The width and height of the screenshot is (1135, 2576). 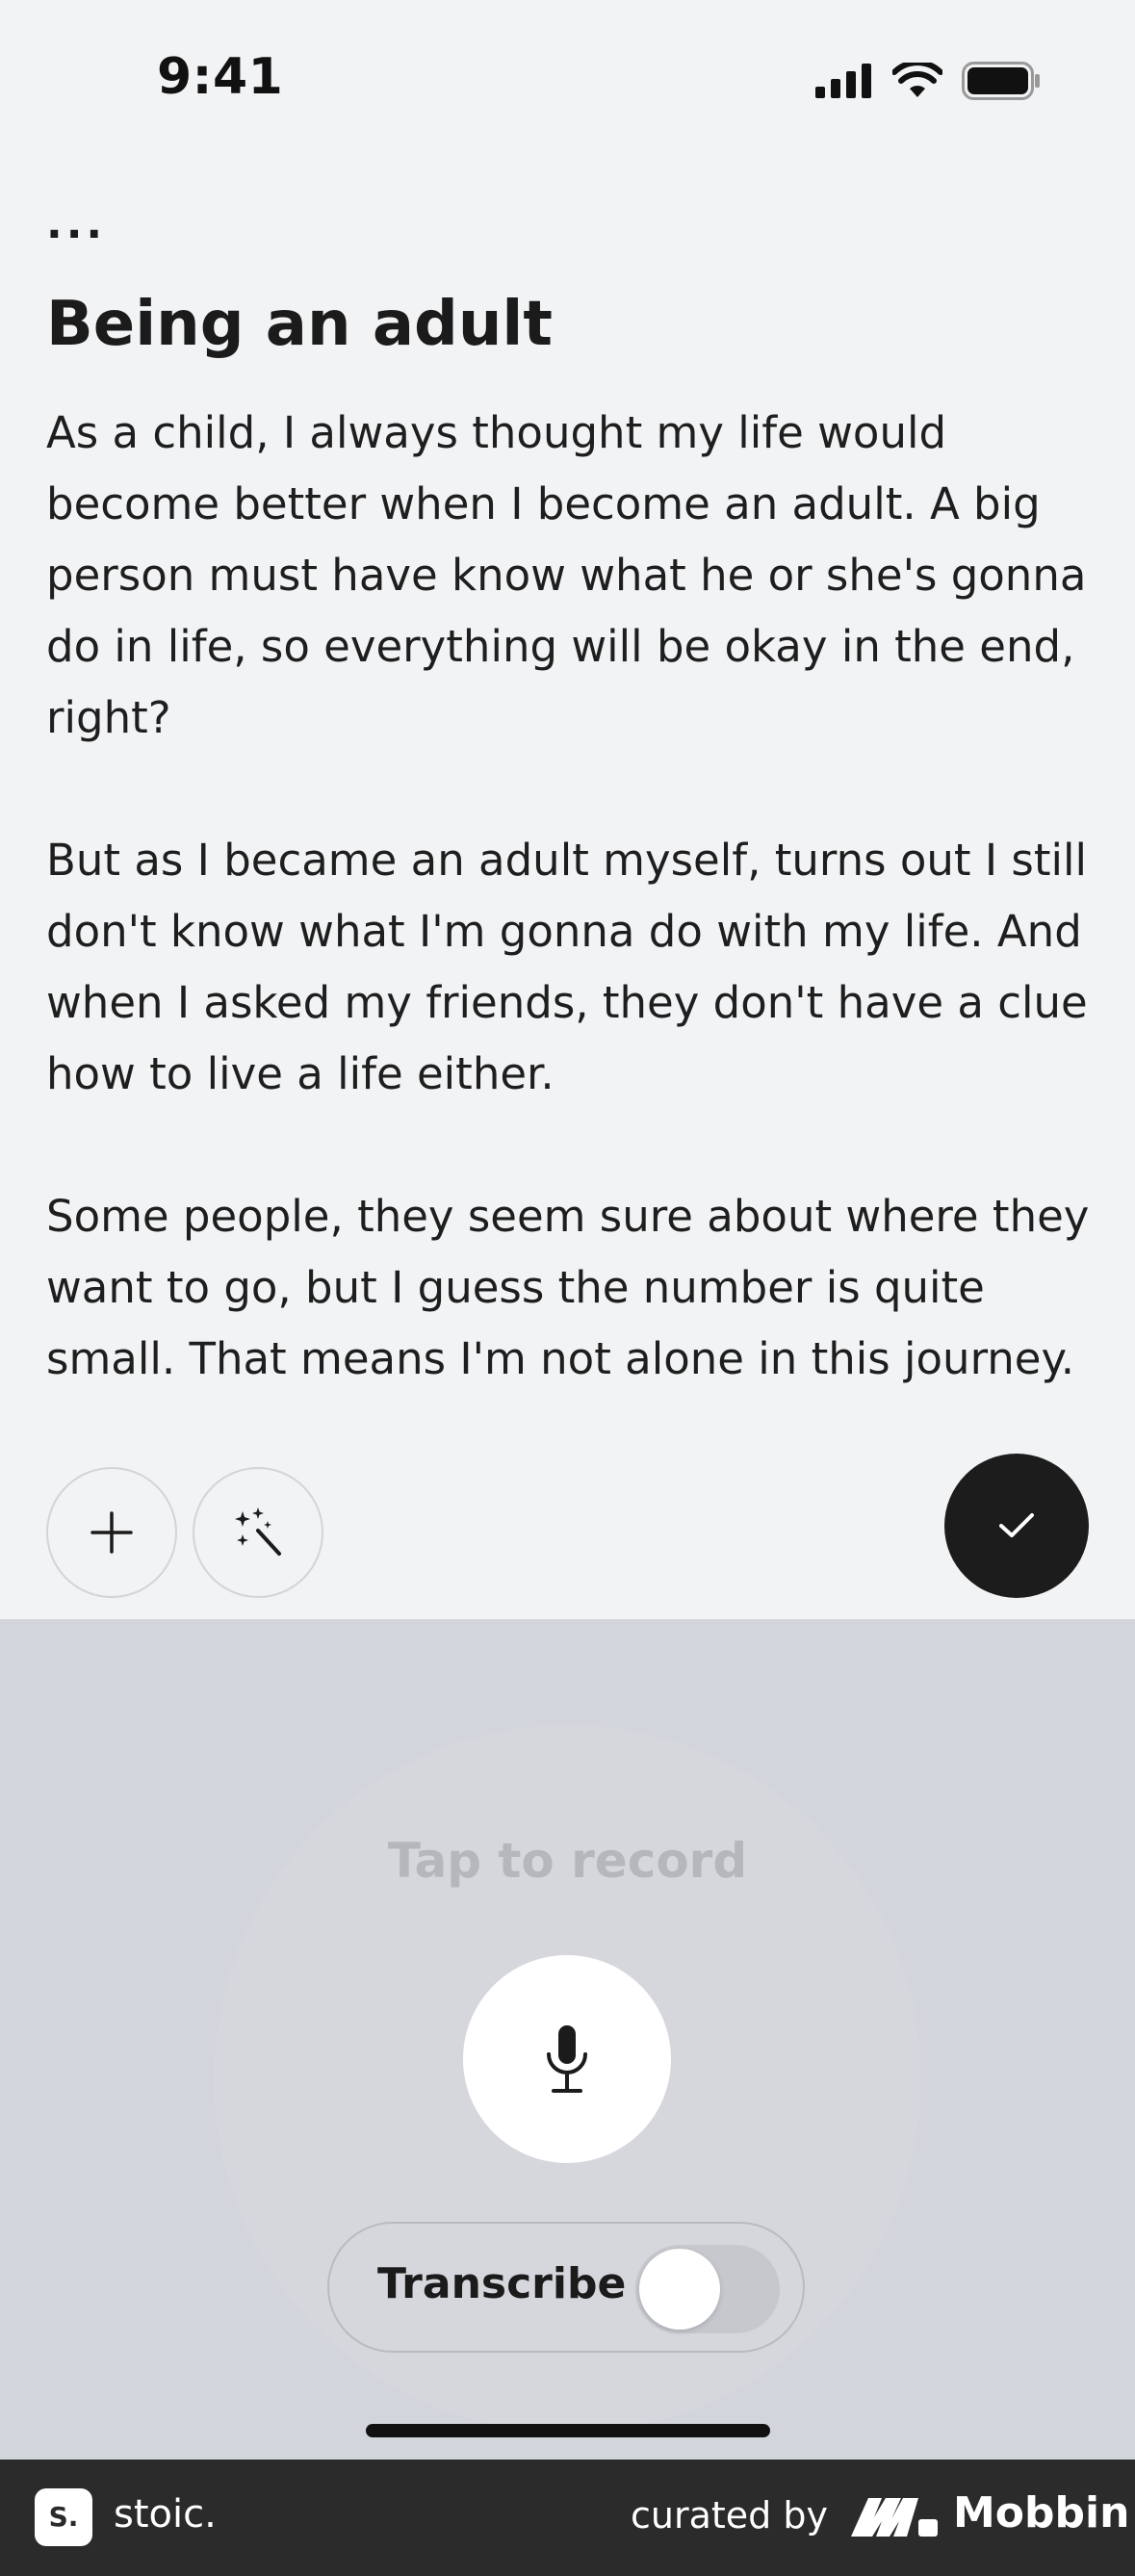 What do you see at coordinates (1041, 2512) in the screenshot?
I see `mobbin-brand: Mobbin` at bounding box center [1041, 2512].